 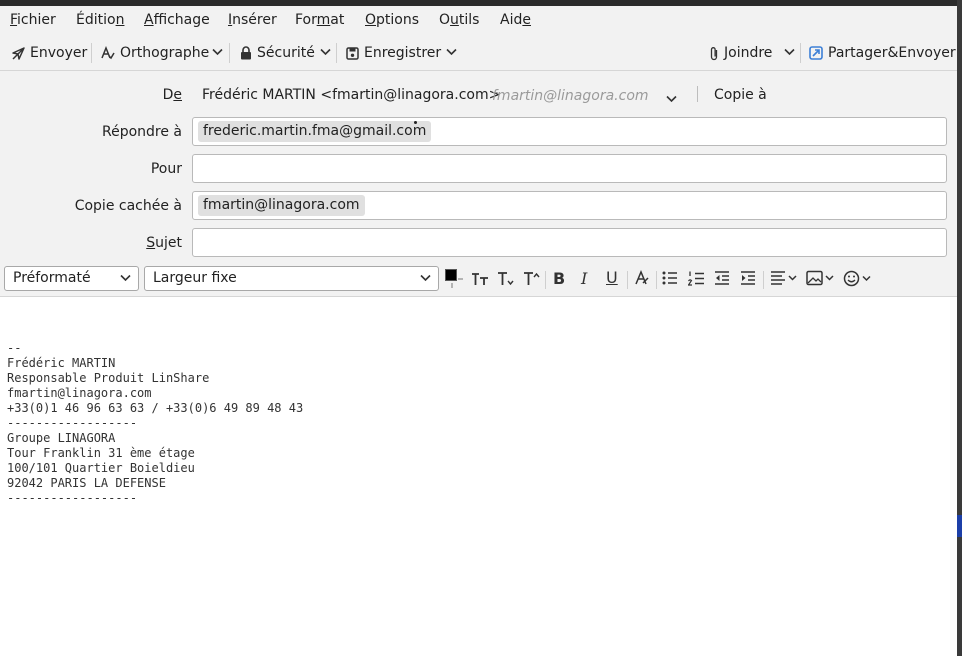 What do you see at coordinates (454, 278) in the screenshot?
I see `text-color-icon` at bounding box center [454, 278].